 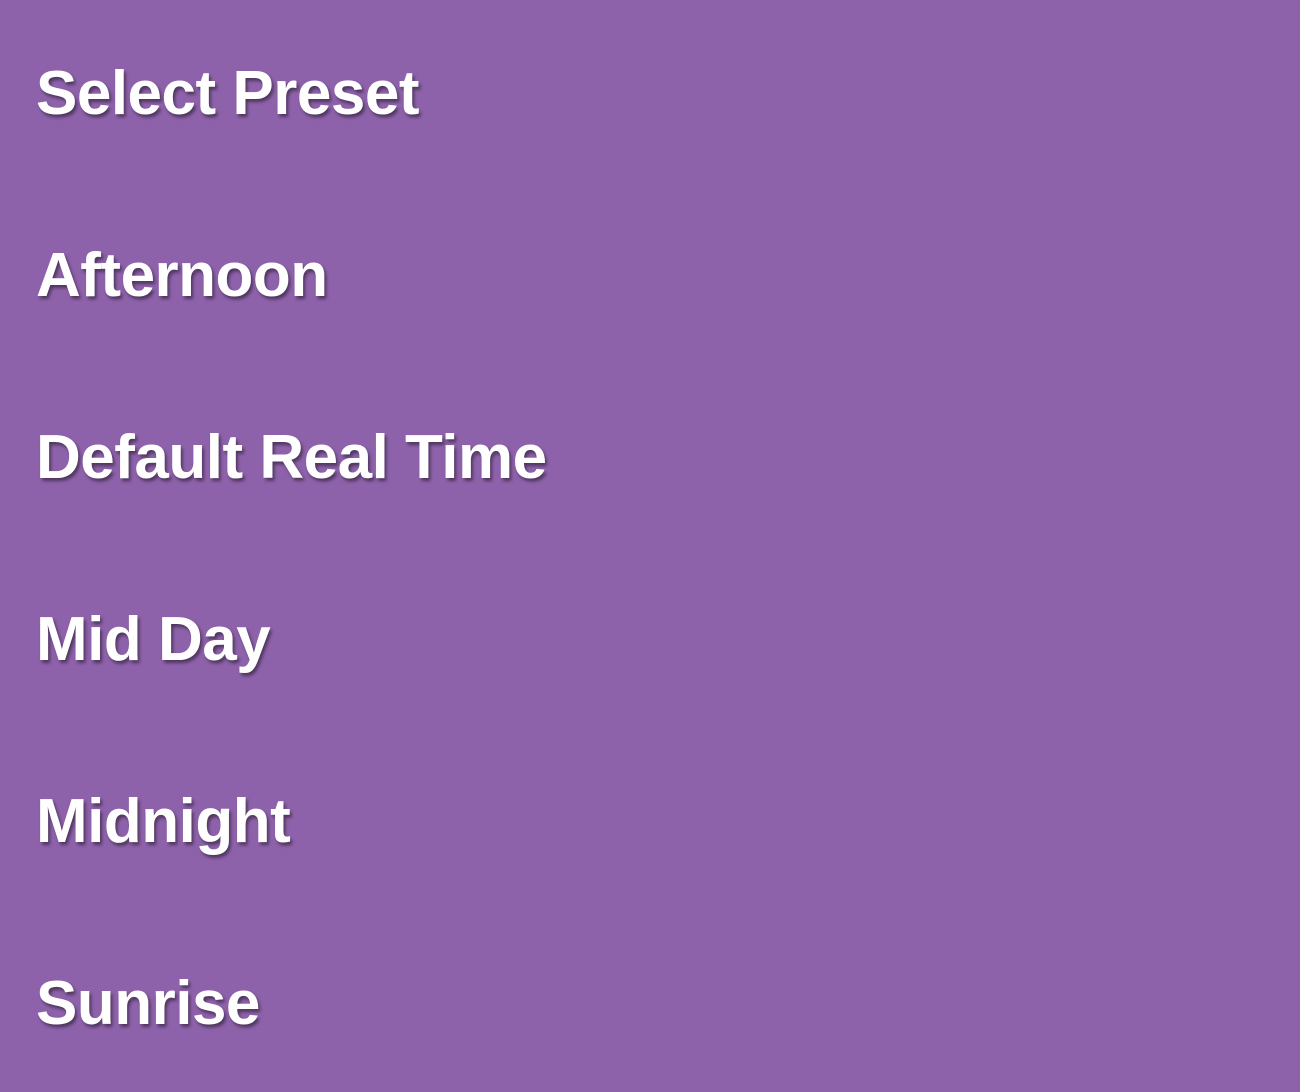 What do you see at coordinates (650, 275) in the screenshot?
I see `preset-item-afternoon: Afternoon` at bounding box center [650, 275].